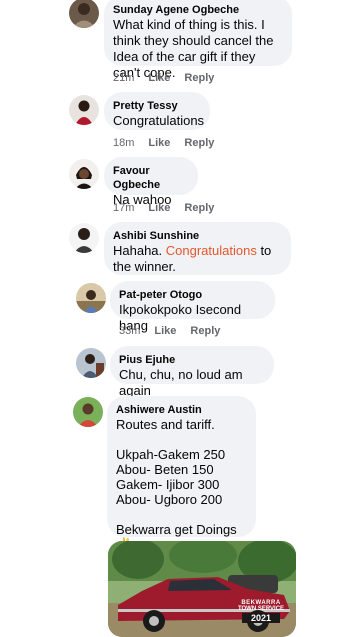  I want to click on comment-actions: 18m Like Reply, so click(170, 143).